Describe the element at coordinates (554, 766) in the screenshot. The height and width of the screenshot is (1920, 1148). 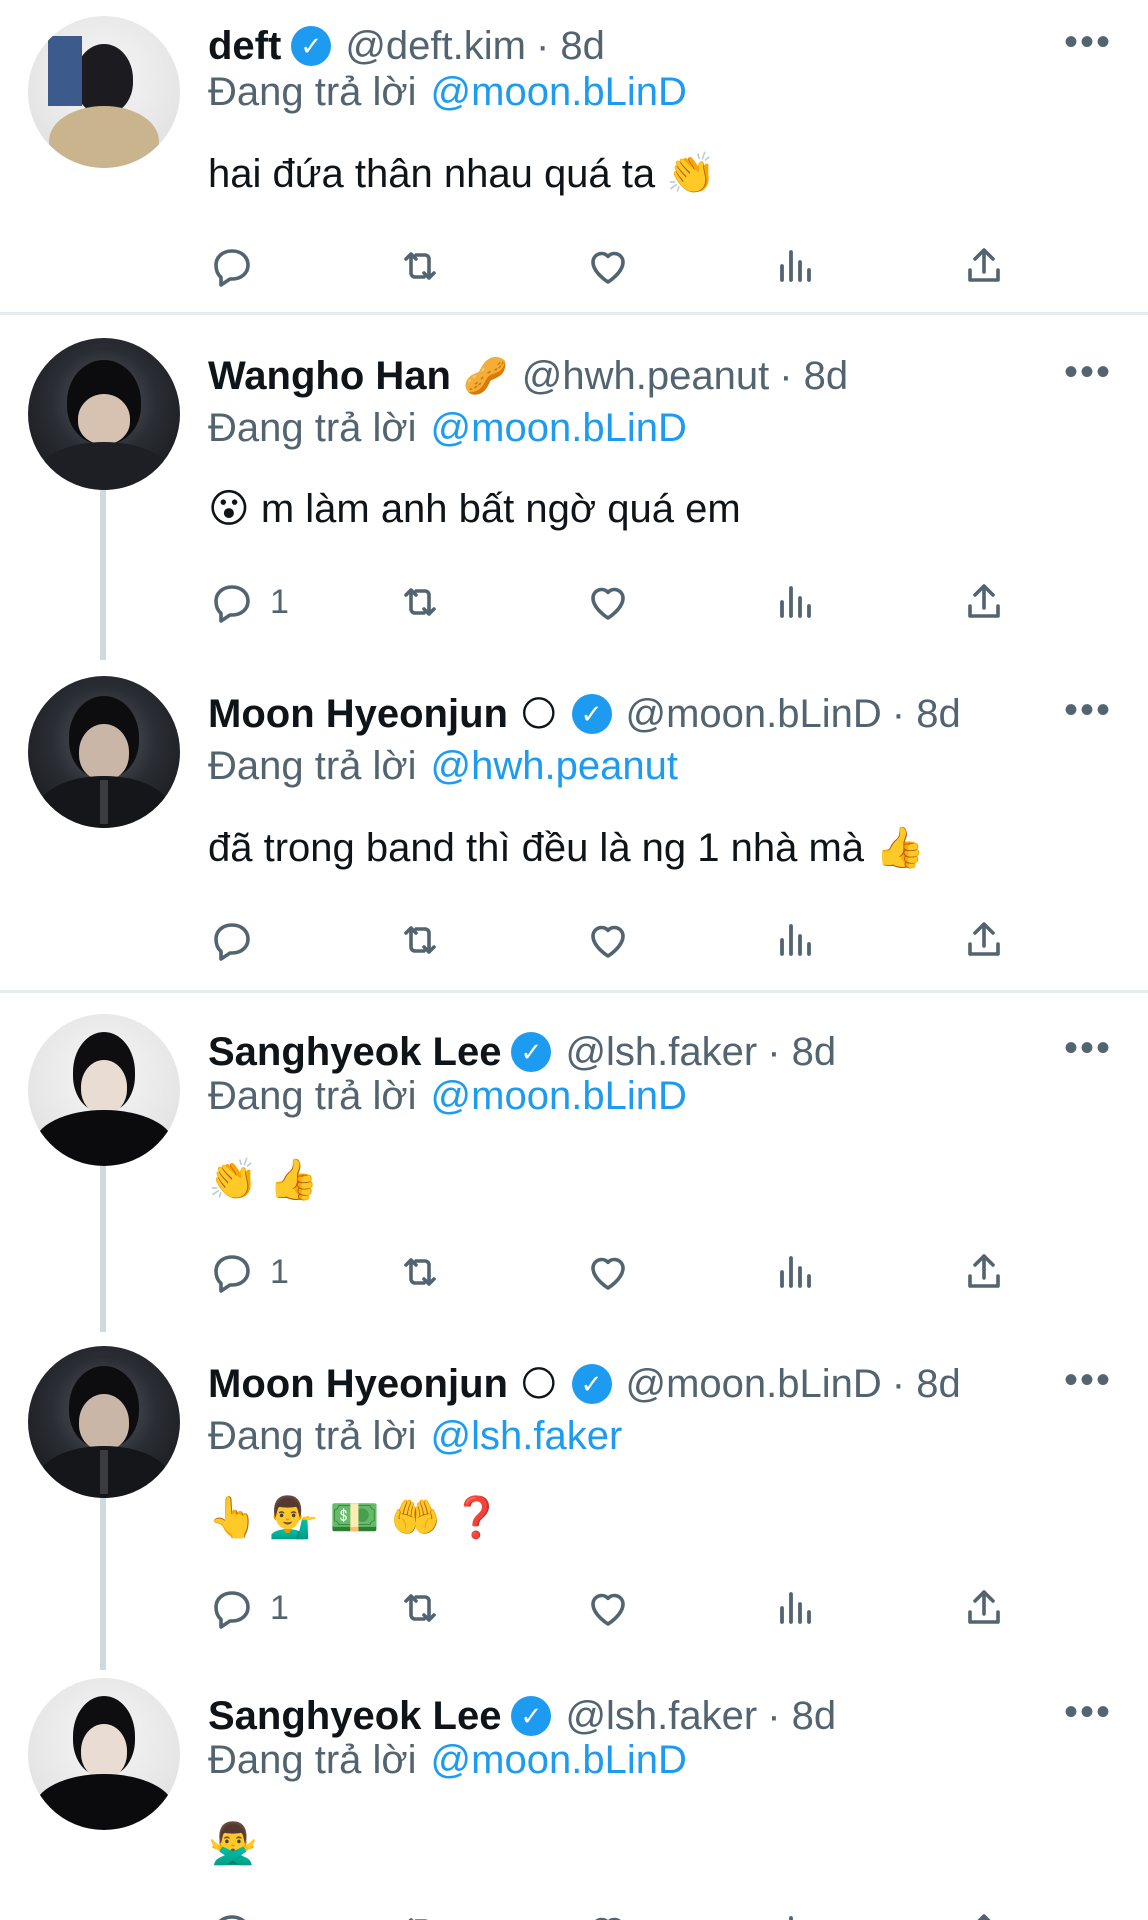
I see `mention-link: @hwh.peanut` at that location.